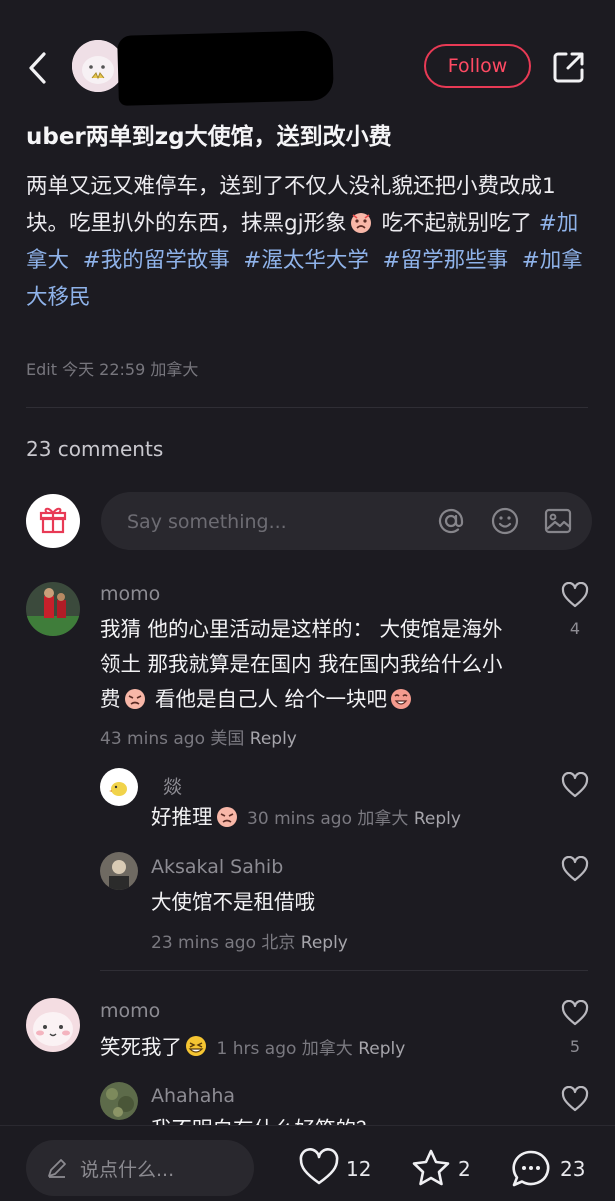 This screenshot has width=615, height=1201. Describe the element at coordinates (451, 521) in the screenshot. I see `mention-icon` at that location.